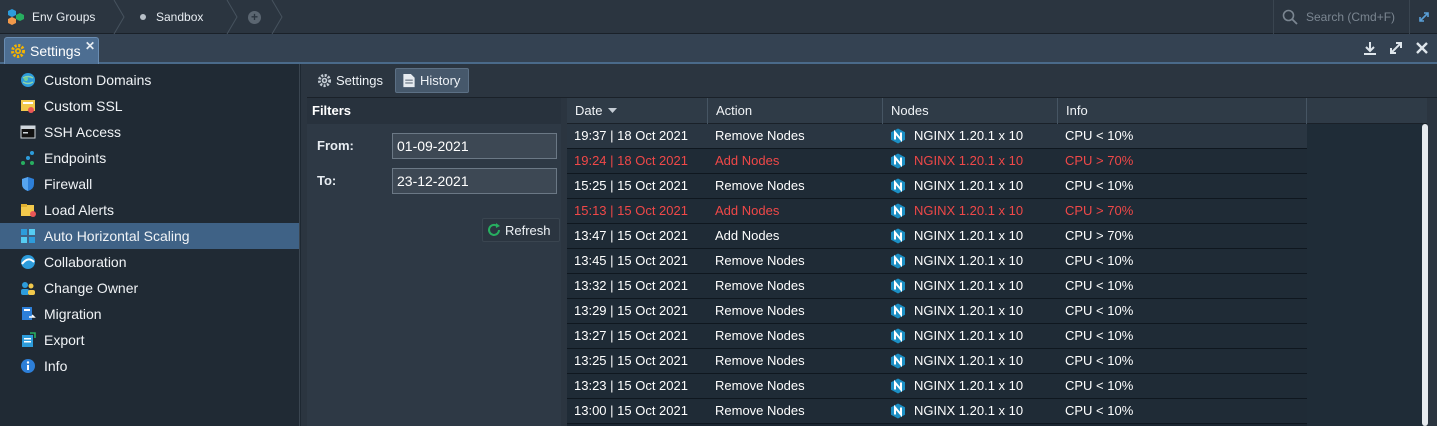 The image size is (1437, 426). I want to click on column-header-nodes: Nodes, so click(970, 111).